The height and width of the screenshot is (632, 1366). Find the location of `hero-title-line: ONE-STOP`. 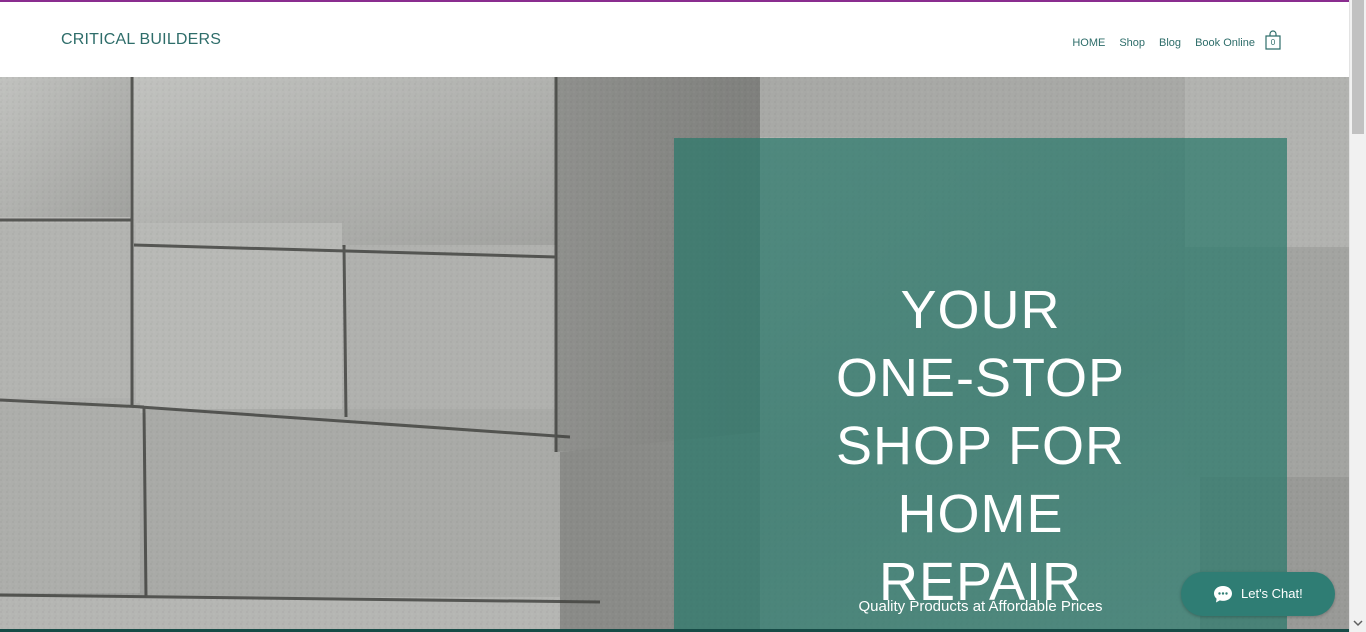

hero-title-line: ONE-STOP is located at coordinates (980, 378).